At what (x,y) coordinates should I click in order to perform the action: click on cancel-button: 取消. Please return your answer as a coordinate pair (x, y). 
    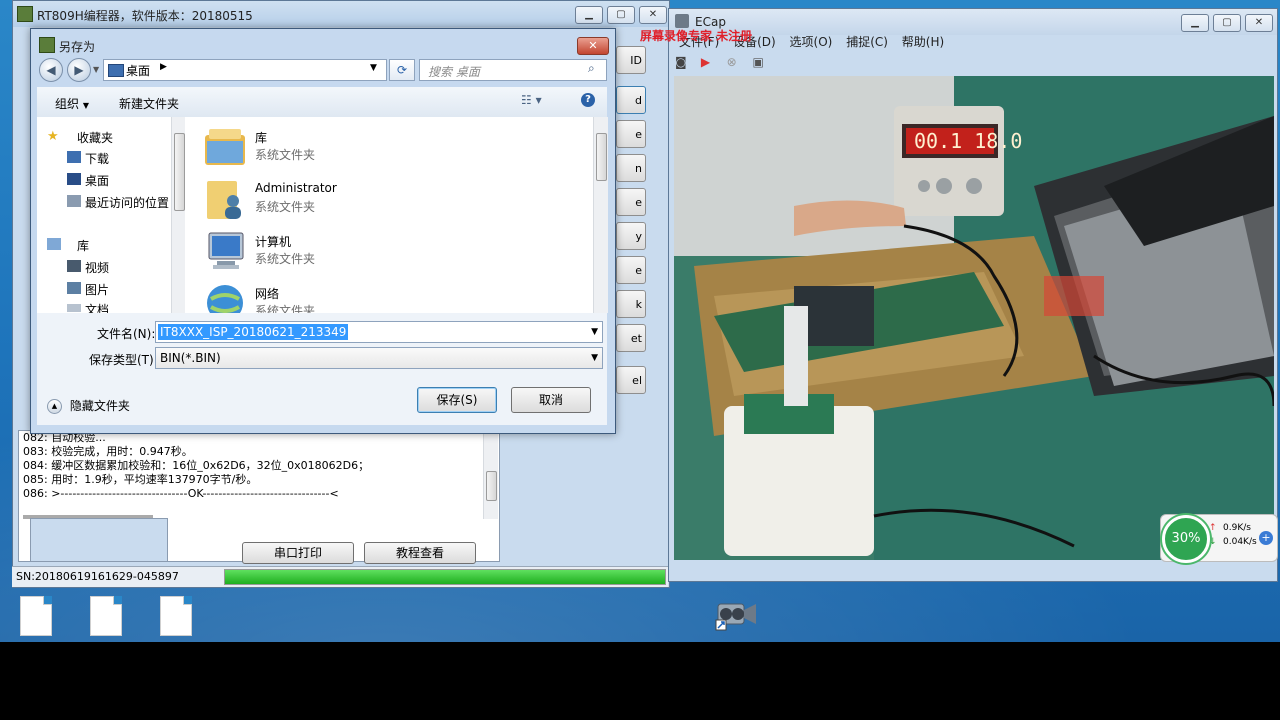
    Looking at the image, I should click on (551, 400).